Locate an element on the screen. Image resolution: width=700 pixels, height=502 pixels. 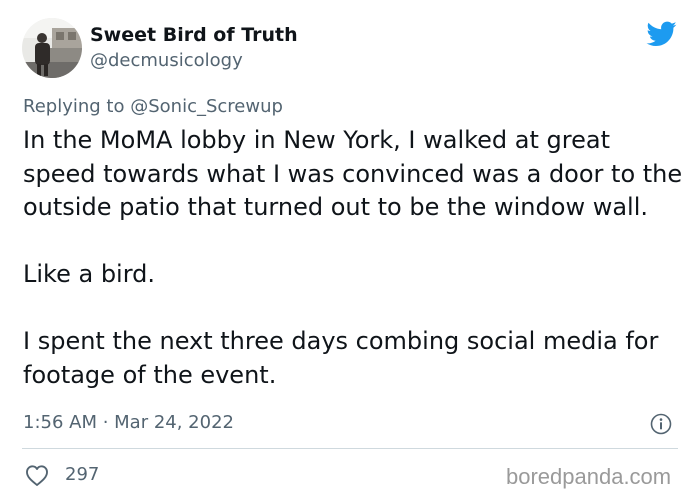
reply-prefix: Replying to is located at coordinates (74, 106).